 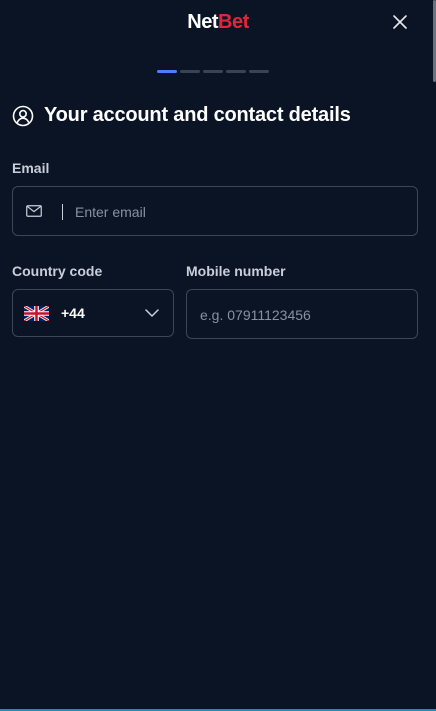 I want to click on country-code-value: +44, so click(x=73, y=313).